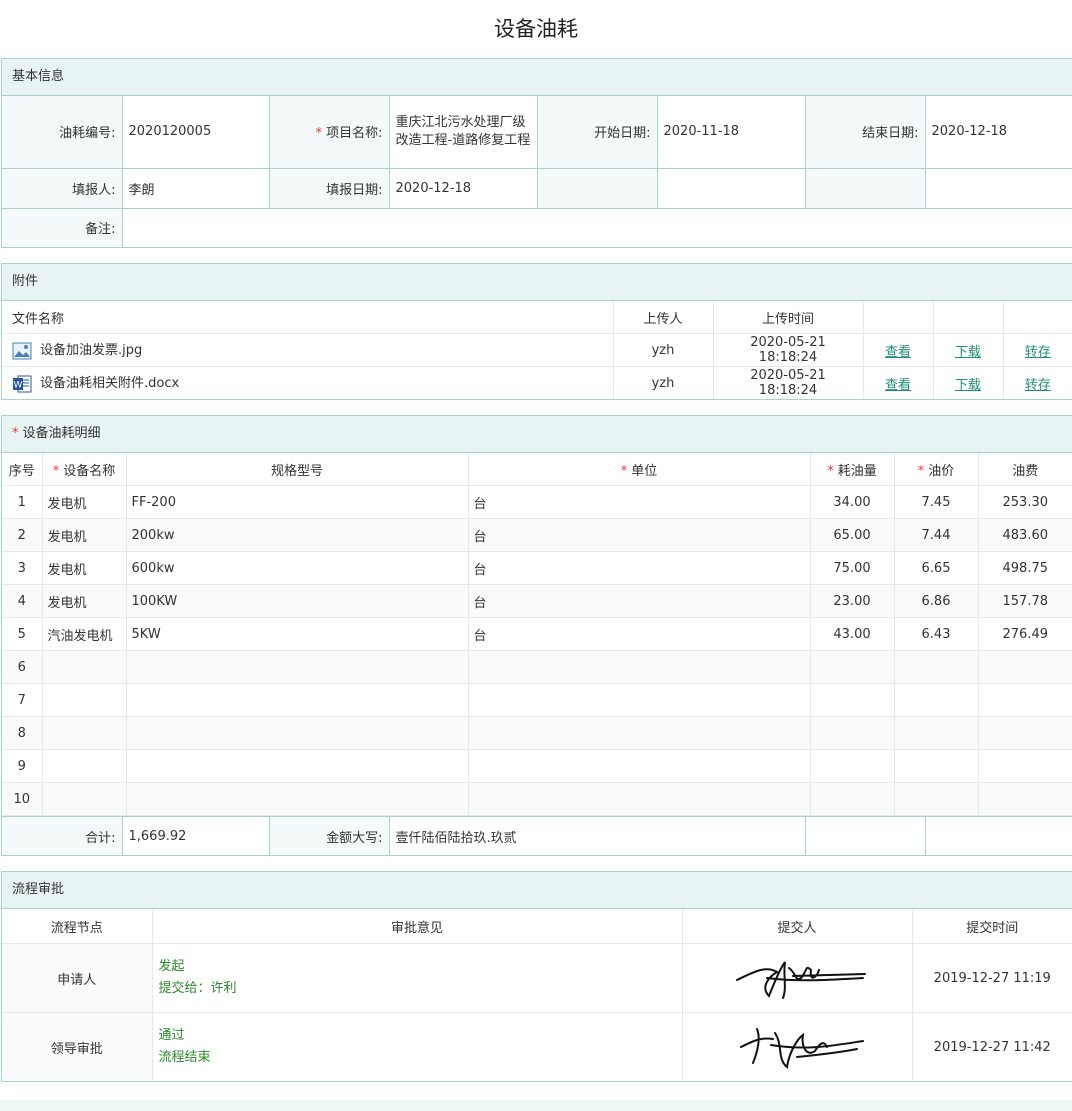  Describe the element at coordinates (1025, 469) in the screenshot. I see `col-fuel-fee: 油费` at that location.